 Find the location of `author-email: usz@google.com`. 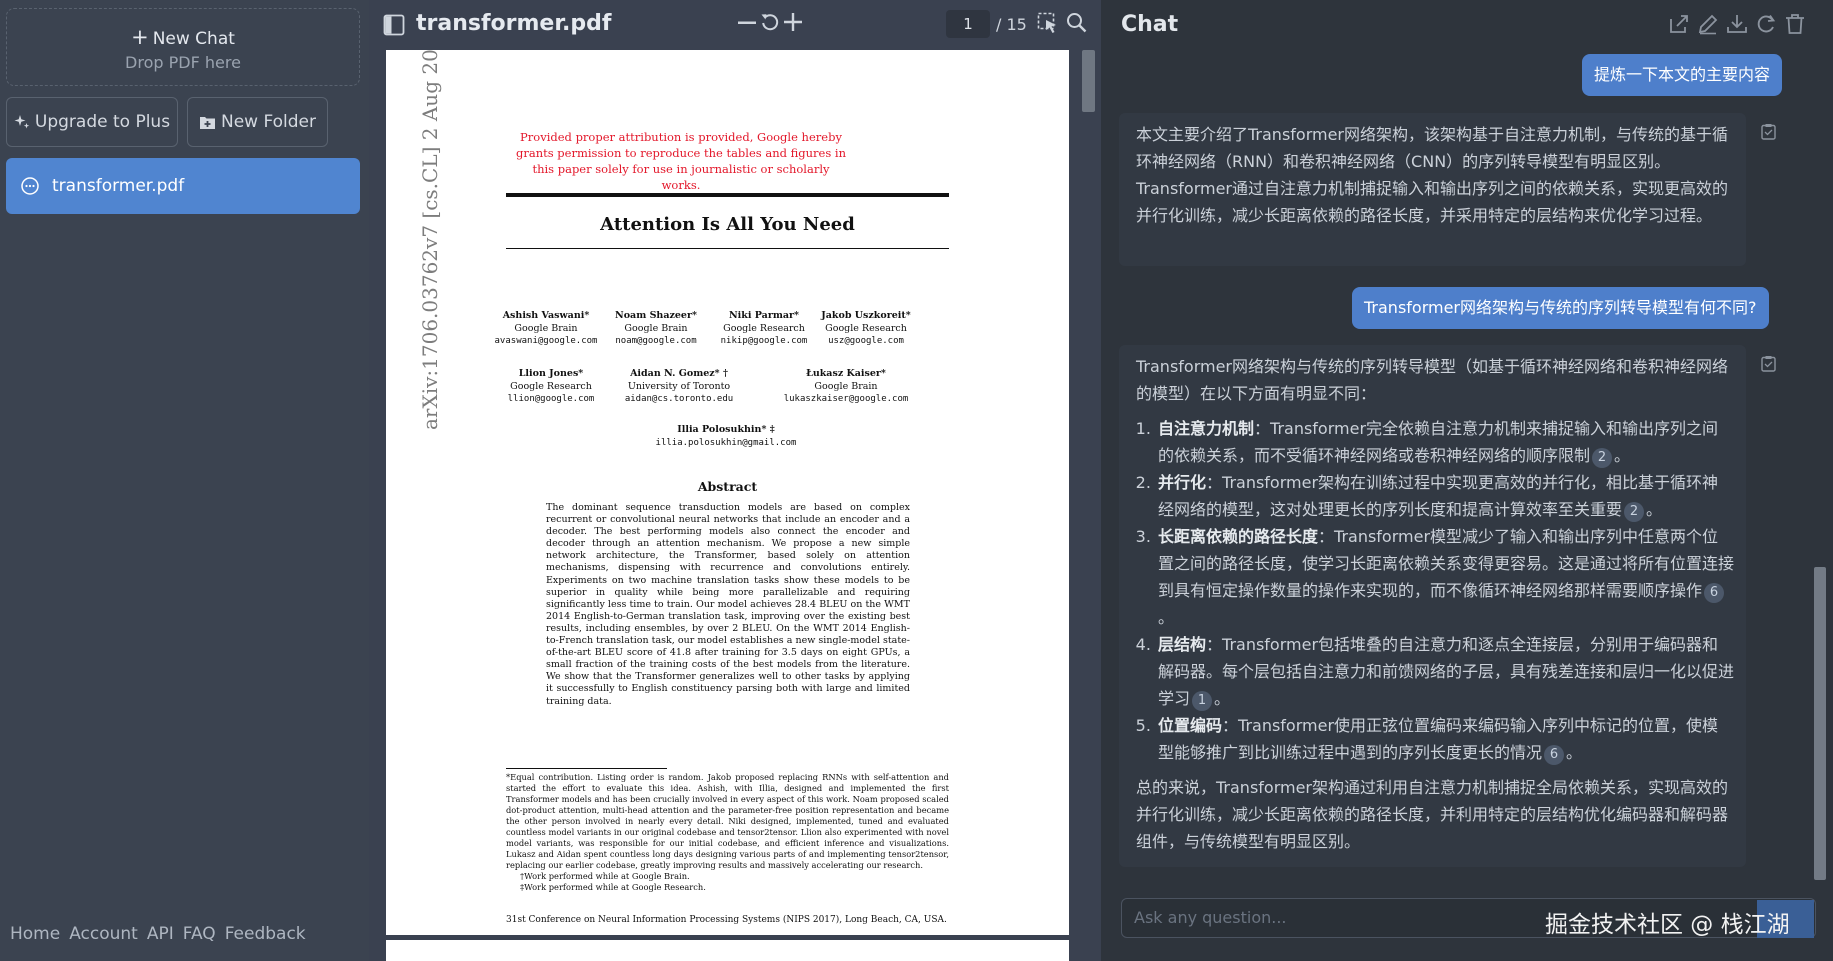

author-email: usz@google.com is located at coordinates (866, 341).